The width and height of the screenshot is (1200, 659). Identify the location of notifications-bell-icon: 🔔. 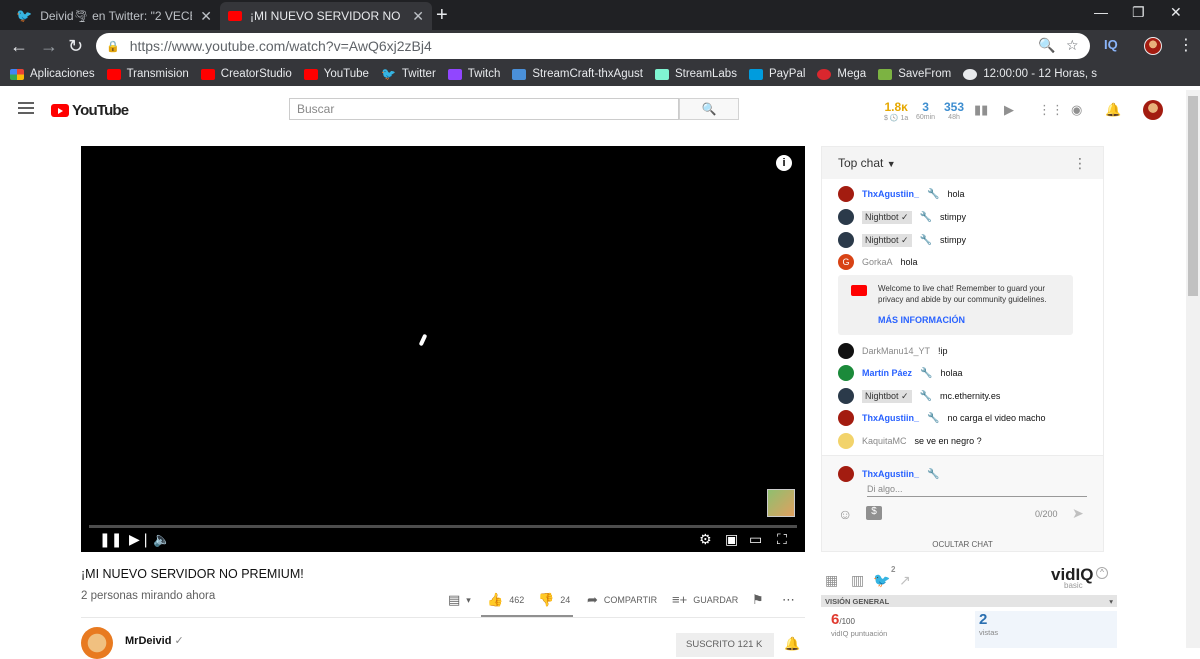
(1113, 110).